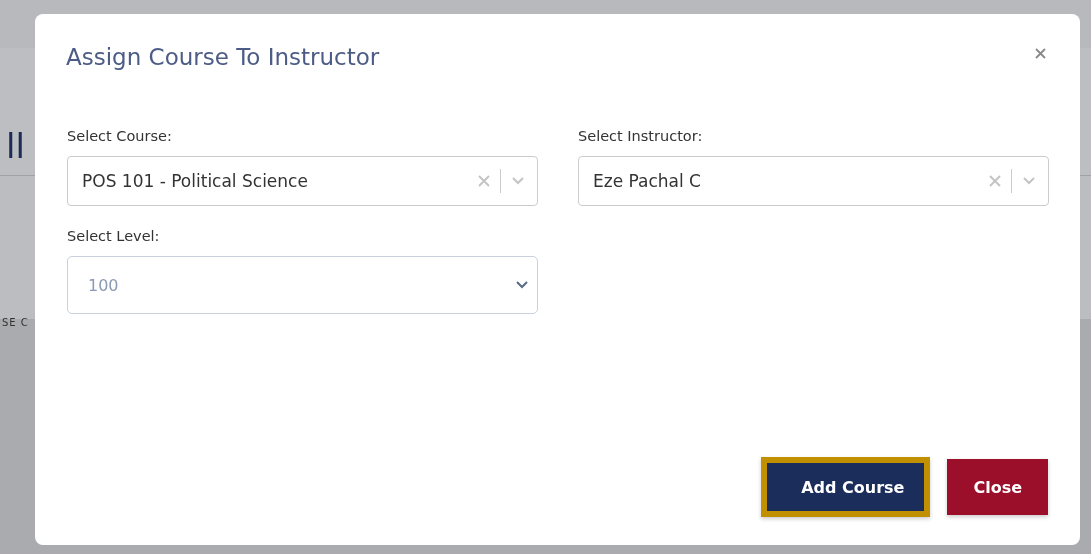 This screenshot has height=554, width=1091. I want to click on dialog-button: Add Course, so click(846, 487).